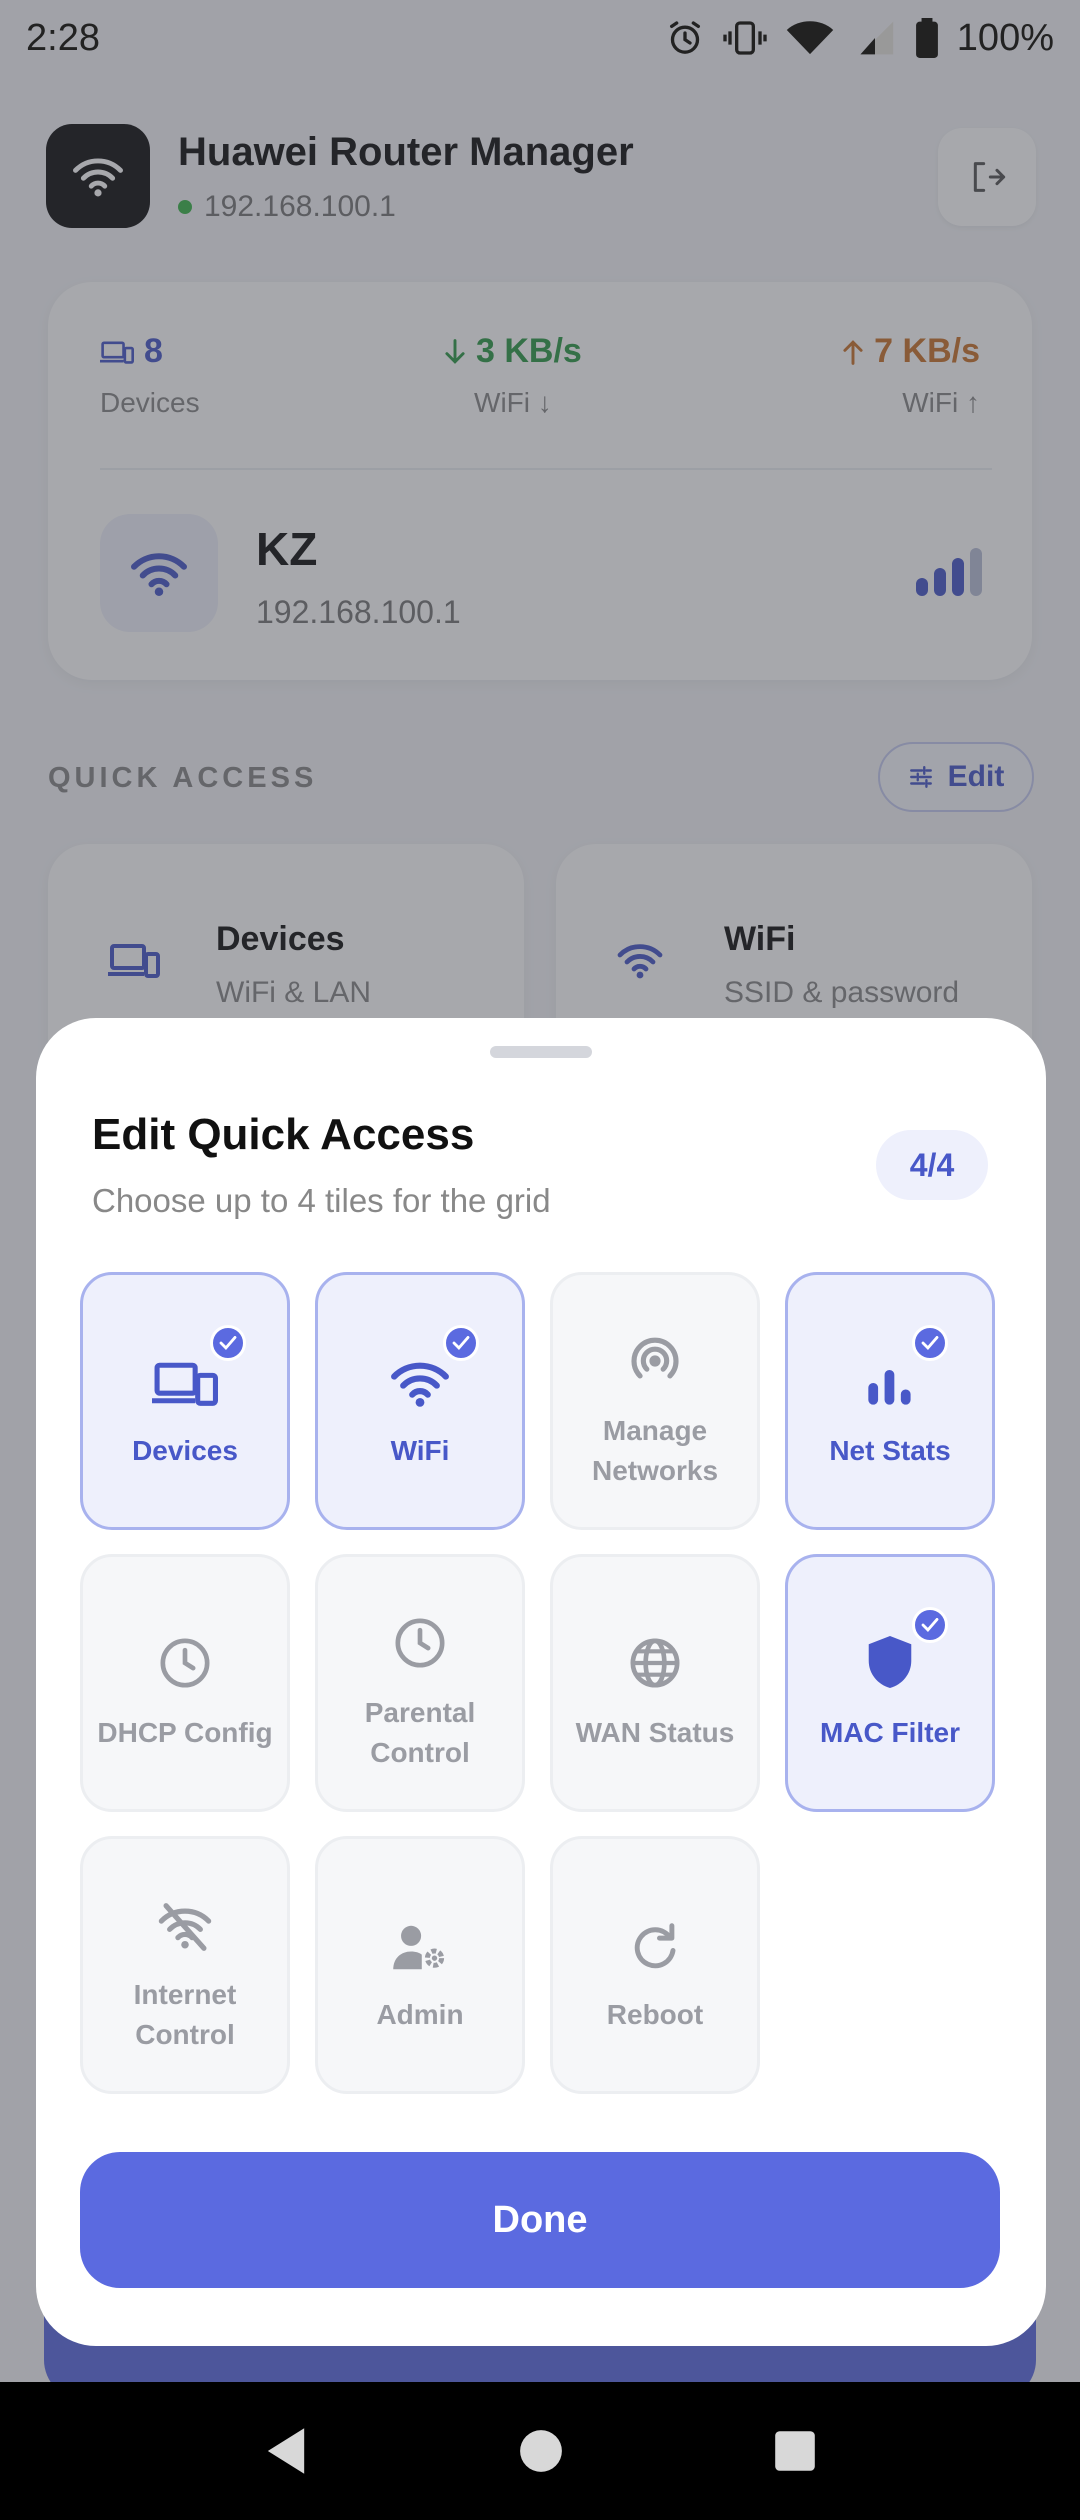 The image size is (1080, 2520). I want to click on wifi-off-icon, so click(185, 1927).